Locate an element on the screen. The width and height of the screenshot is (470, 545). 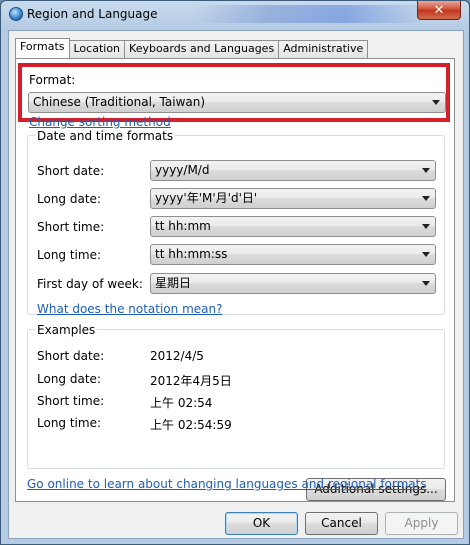
close-icon: ✕ is located at coordinates (439, 10).